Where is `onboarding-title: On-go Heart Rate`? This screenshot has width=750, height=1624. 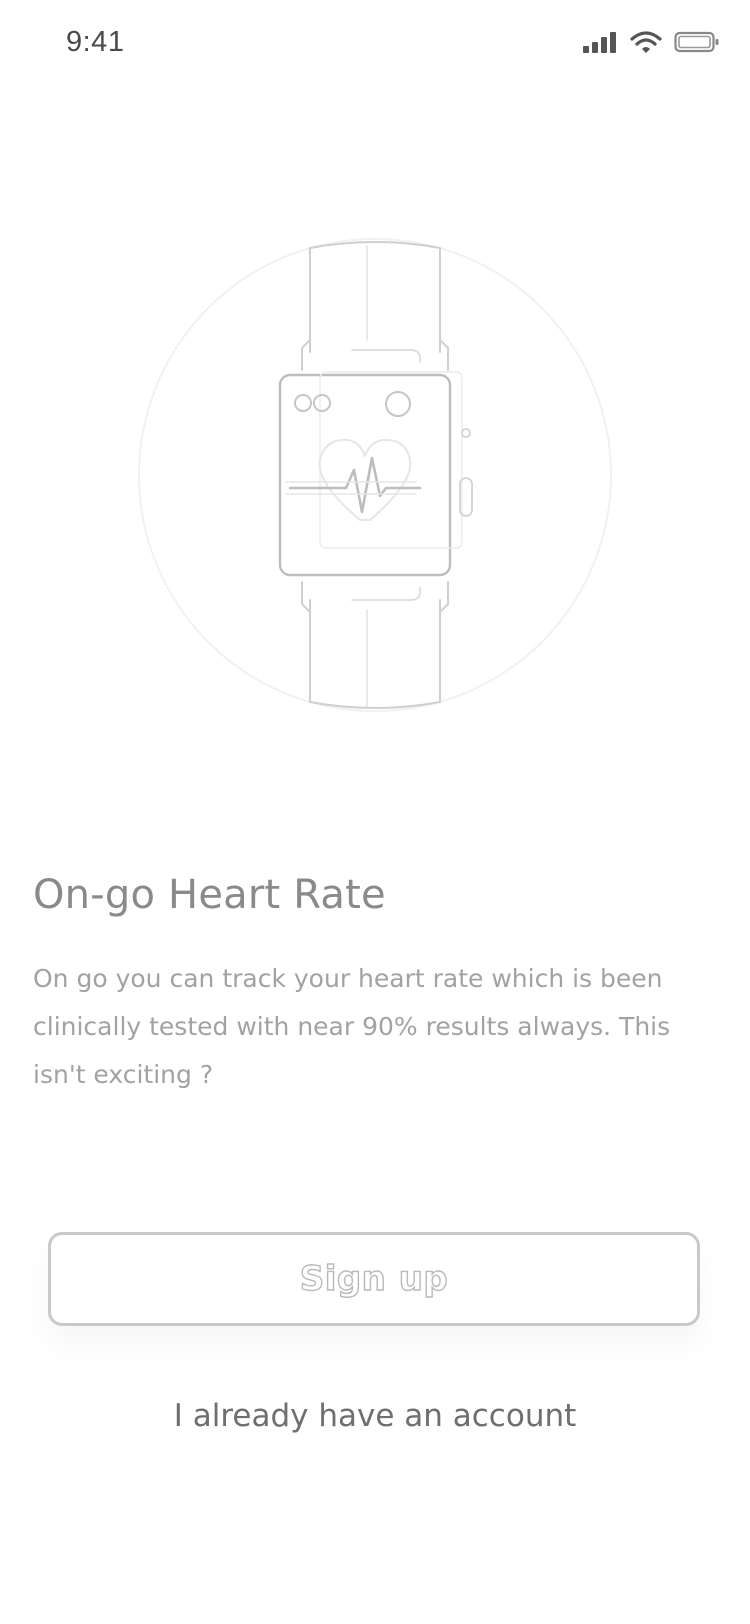
onboarding-title: On-go Heart Rate is located at coordinates (209, 895).